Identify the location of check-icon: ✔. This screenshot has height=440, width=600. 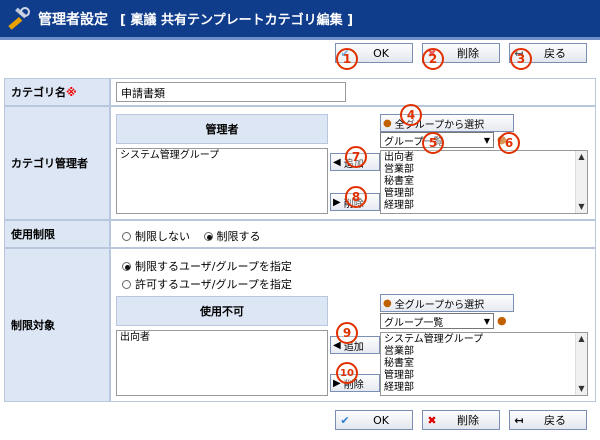
(345, 420).